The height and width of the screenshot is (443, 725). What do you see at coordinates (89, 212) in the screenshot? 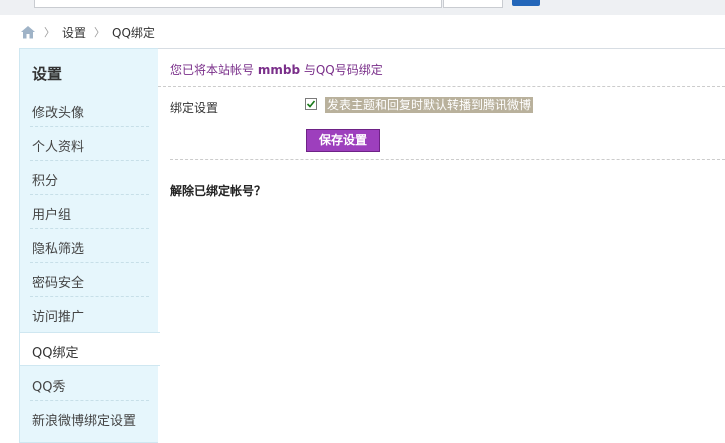
I see `sidebar-item-usergroup: 用户组` at bounding box center [89, 212].